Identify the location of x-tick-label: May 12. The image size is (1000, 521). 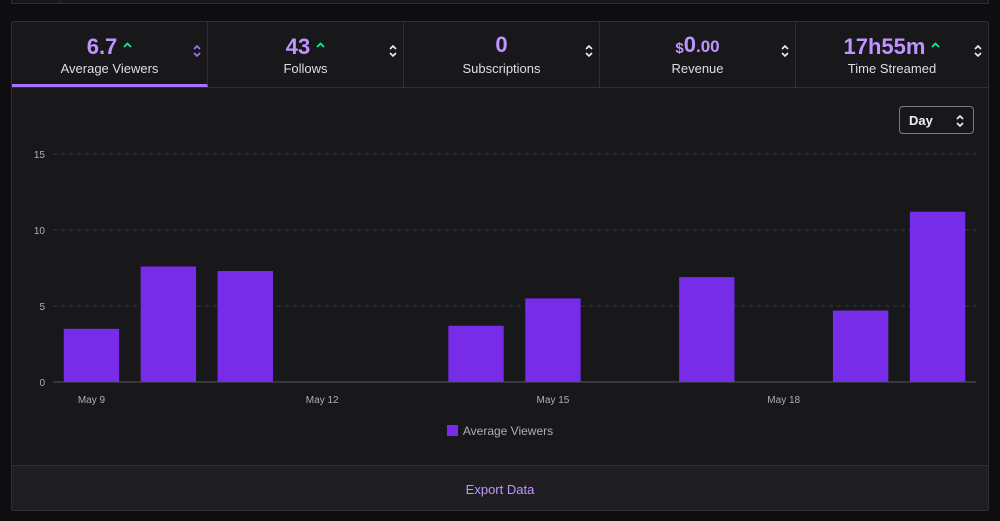
(322, 400).